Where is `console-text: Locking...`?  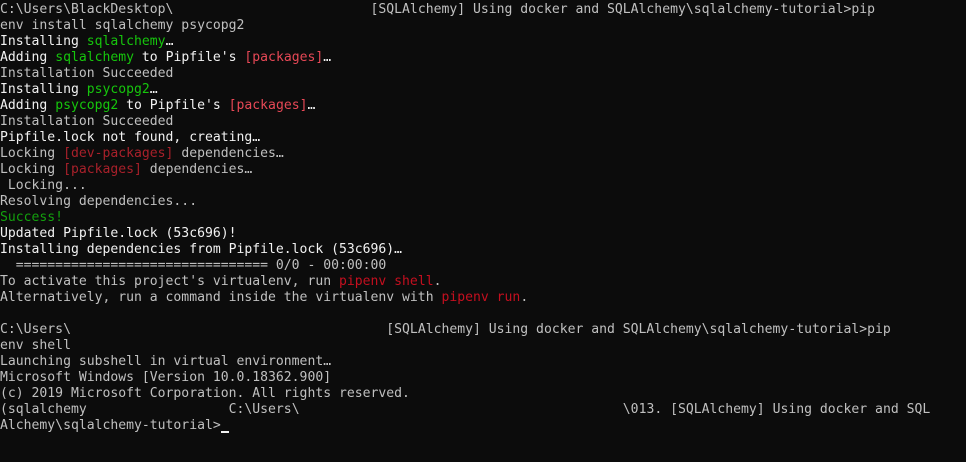
console-text: Locking... is located at coordinates (43, 185).